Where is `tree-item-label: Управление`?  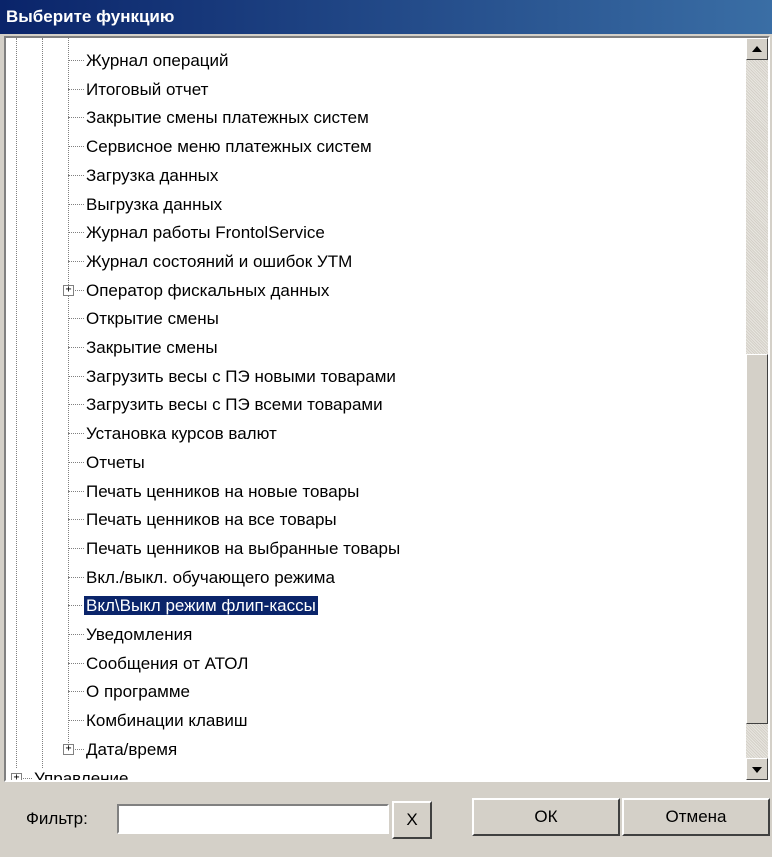 tree-item-label: Управление is located at coordinates (81, 774).